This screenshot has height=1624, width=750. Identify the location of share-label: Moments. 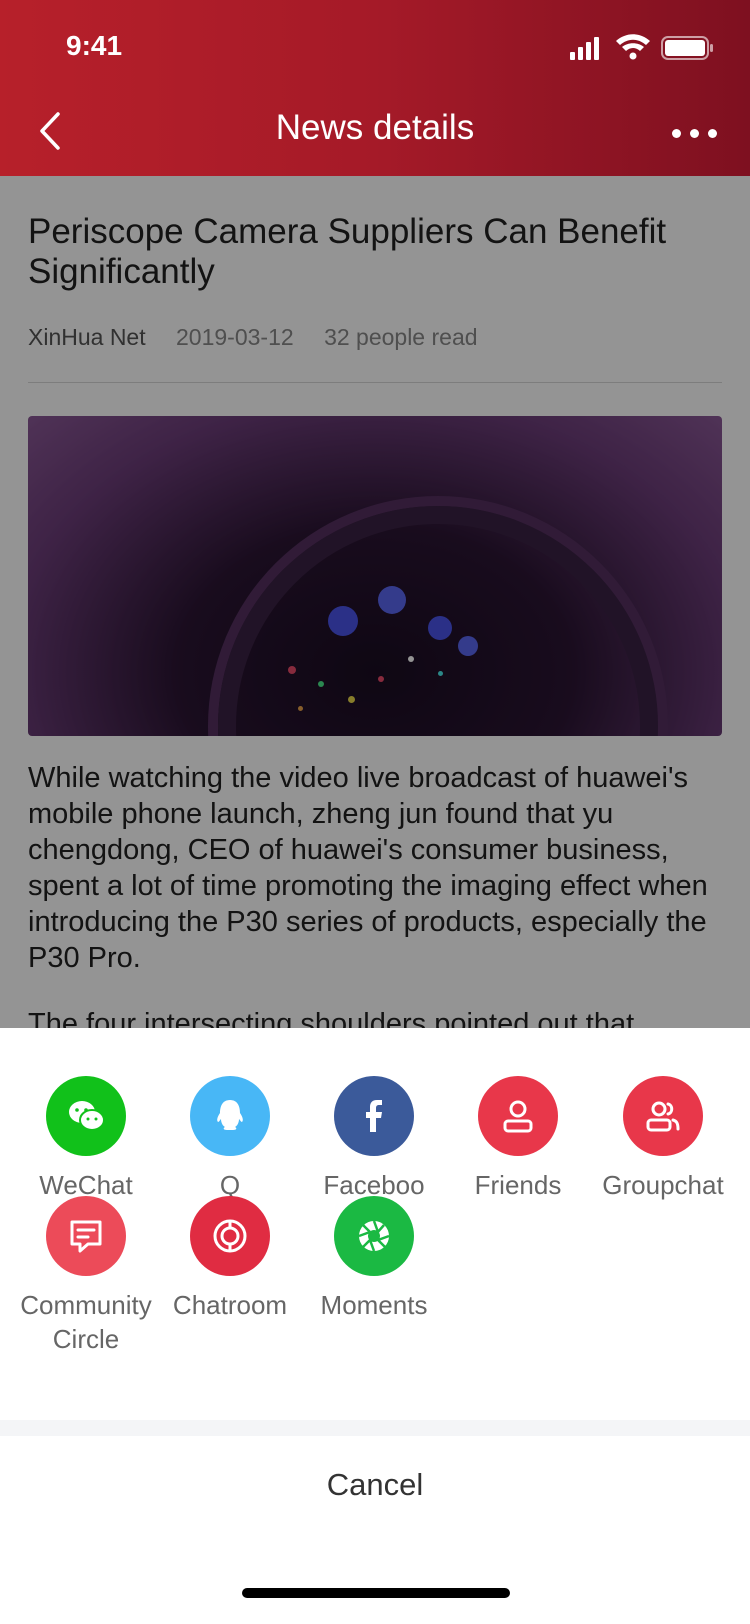
(374, 1305).